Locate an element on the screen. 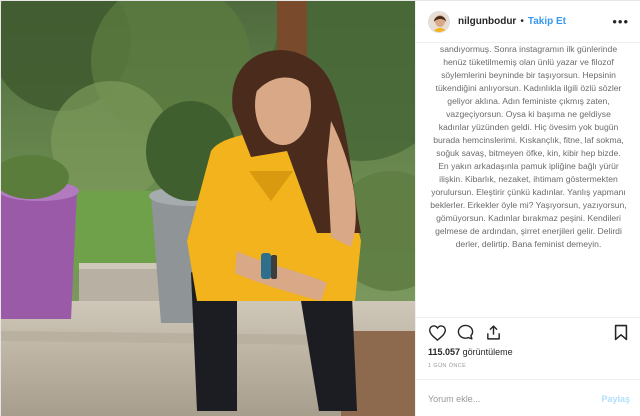  post-timestamp: 1 GÜN ÖNCE is located at coordinates (447, 366).